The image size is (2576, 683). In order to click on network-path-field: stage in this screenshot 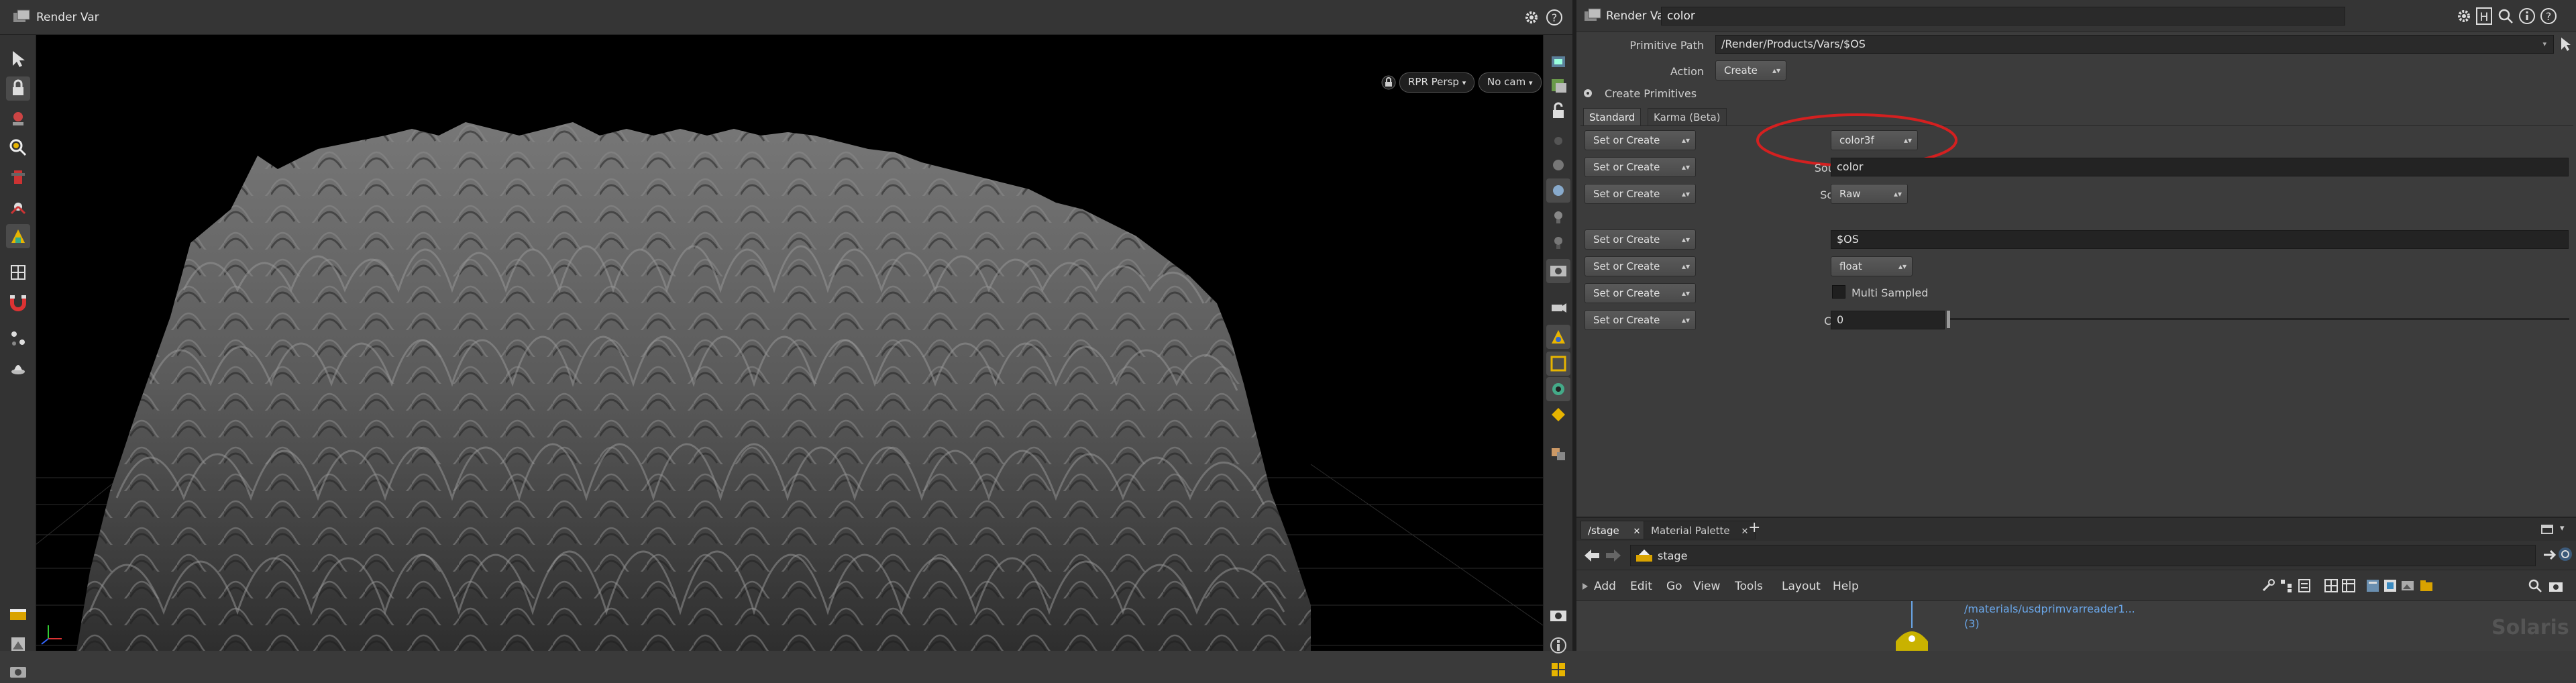, I will do `click(2083, 556)`.